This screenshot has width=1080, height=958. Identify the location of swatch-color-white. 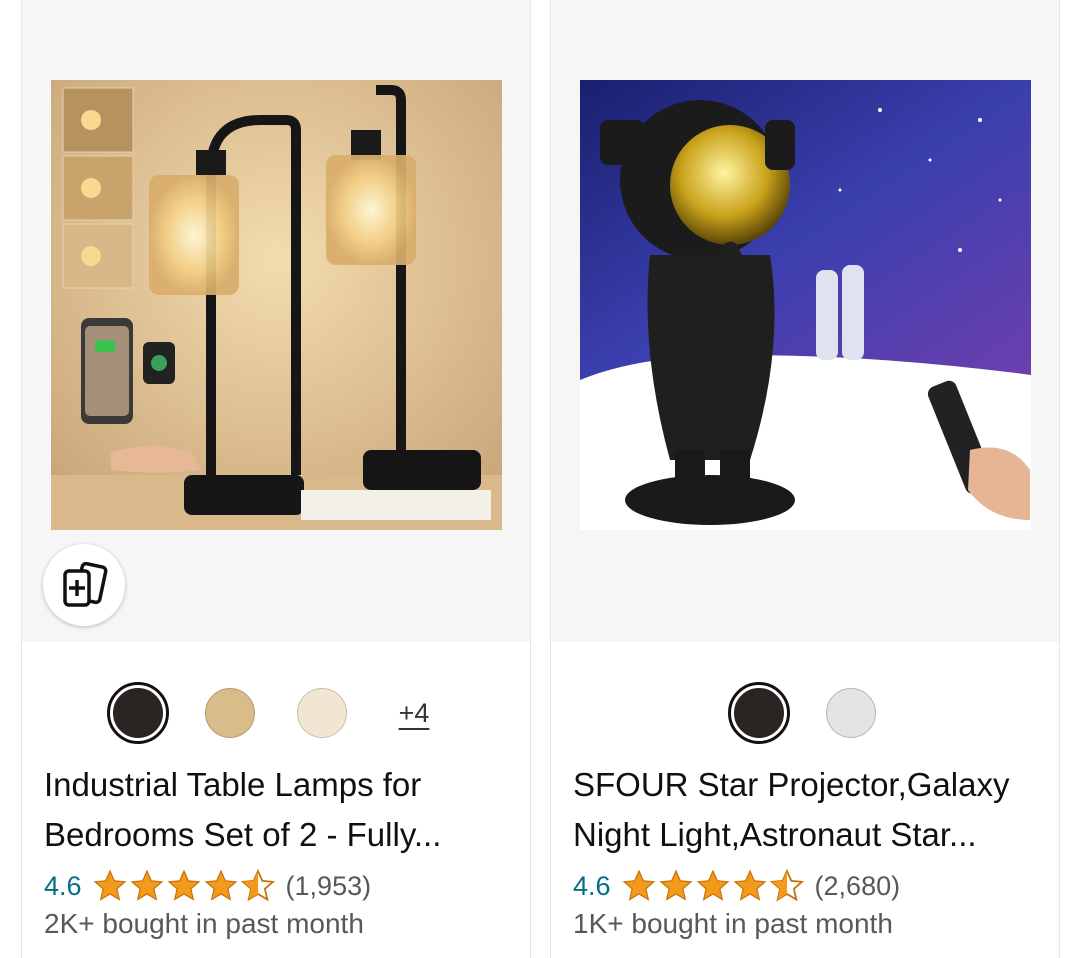
(851, 713).